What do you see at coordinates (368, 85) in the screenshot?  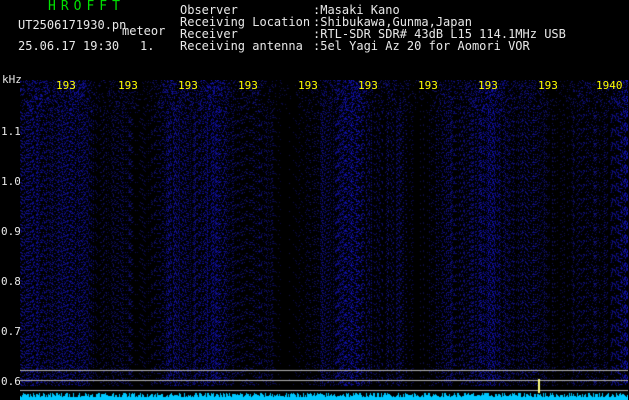 I see `x-tick: 1936` at bounding box center [368, 85].